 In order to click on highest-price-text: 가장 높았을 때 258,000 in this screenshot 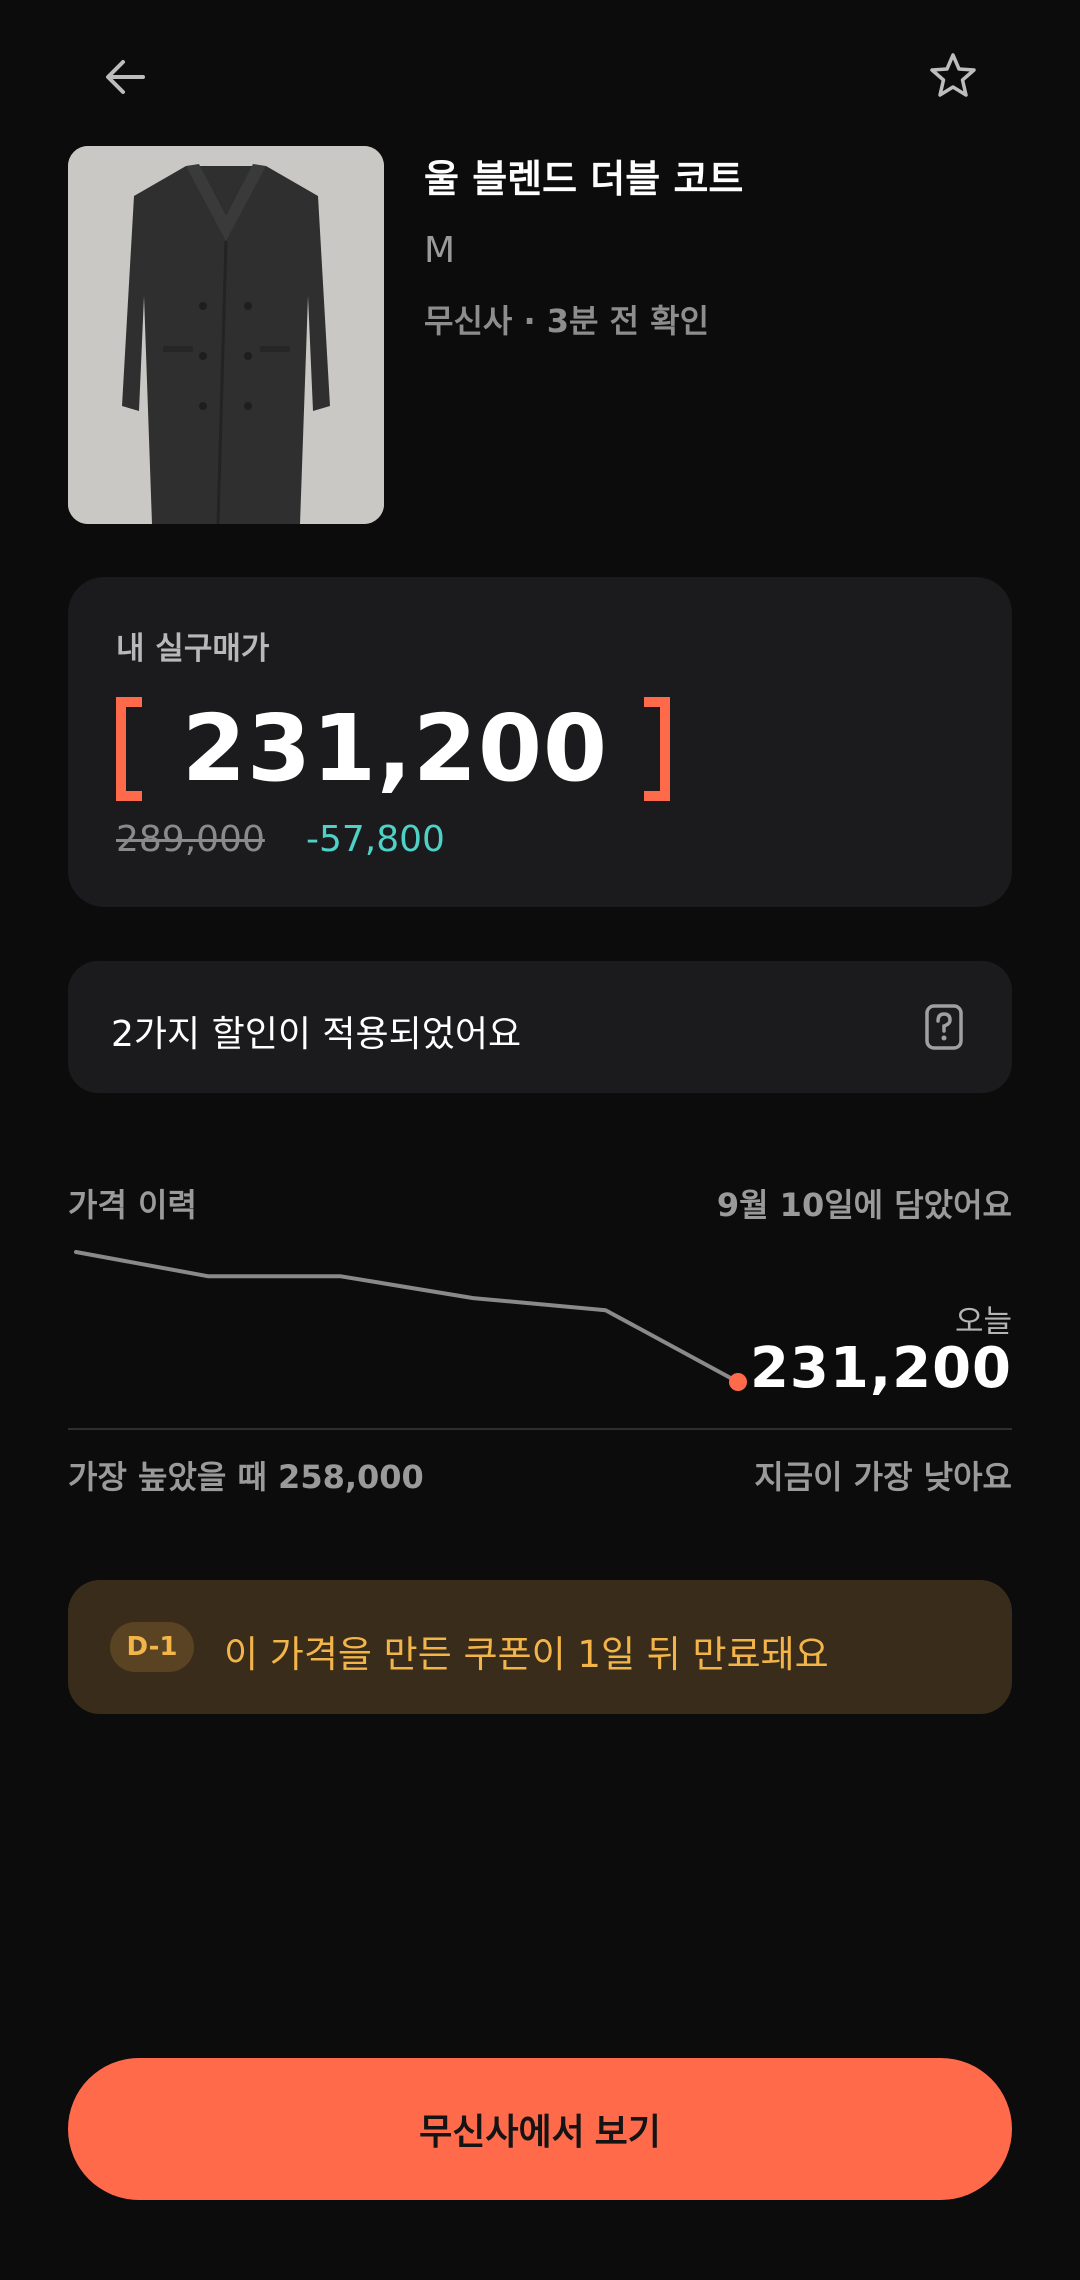, I will do `click(246, 1477)`.